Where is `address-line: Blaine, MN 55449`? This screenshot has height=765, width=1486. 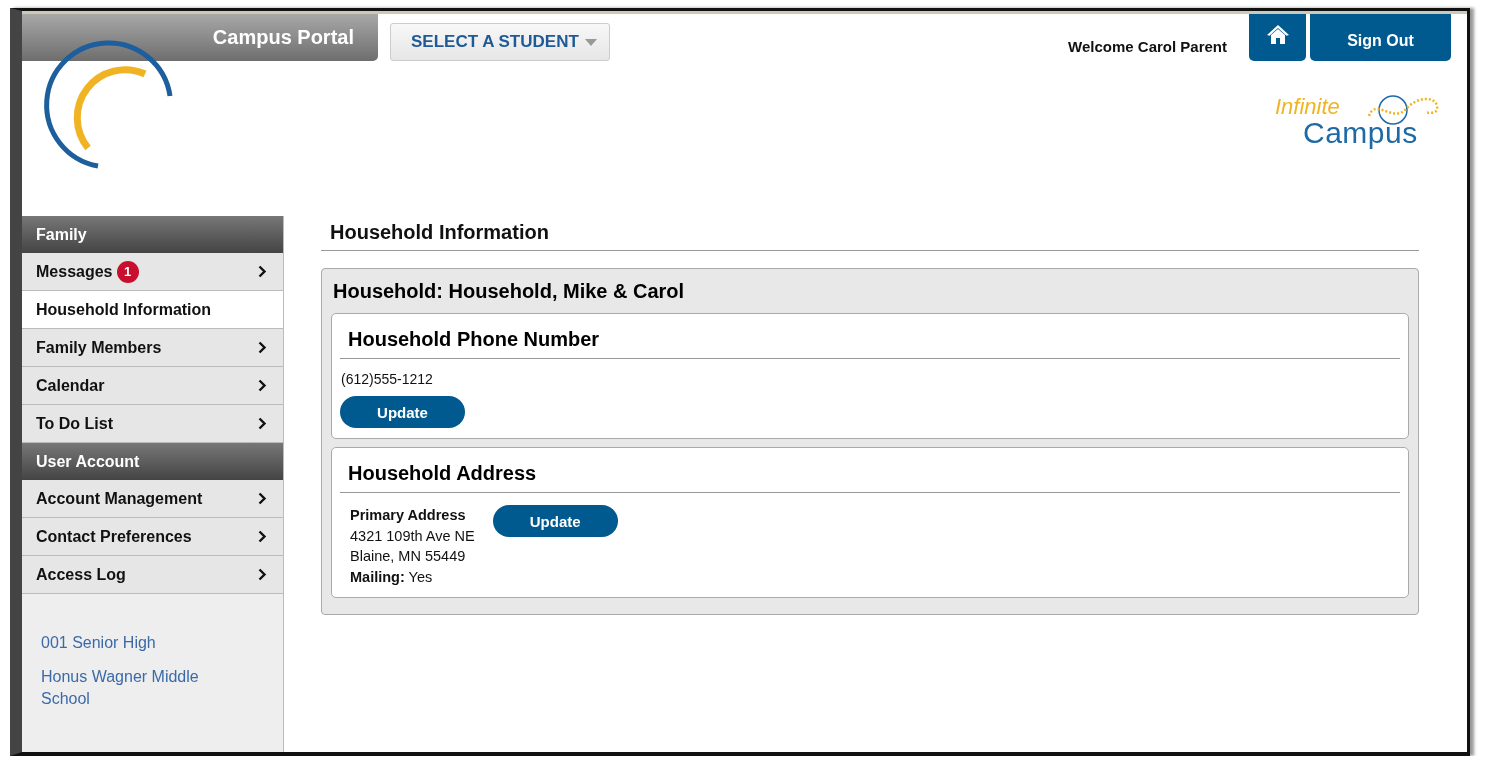 address-line: Blaine, MN 55449 is located at coordinates (408, 556).